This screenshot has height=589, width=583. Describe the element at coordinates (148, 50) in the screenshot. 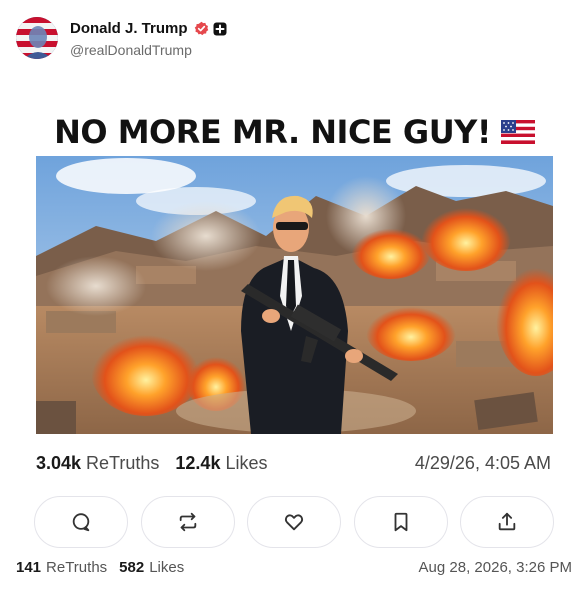

I see `author-handle: @realDonaldTrump` at that location.